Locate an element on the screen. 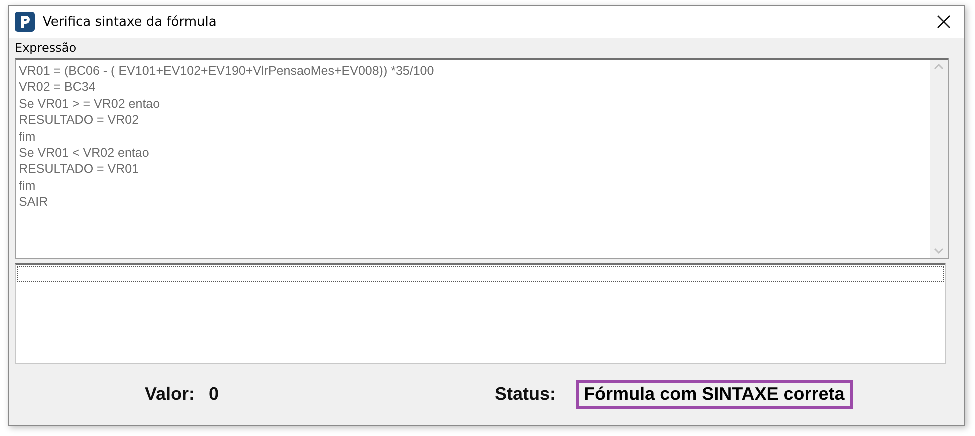 The width and height of the screenshot is (975, 436). code-line: RESULTADO = VR01 is located at coordinates (79, 169).